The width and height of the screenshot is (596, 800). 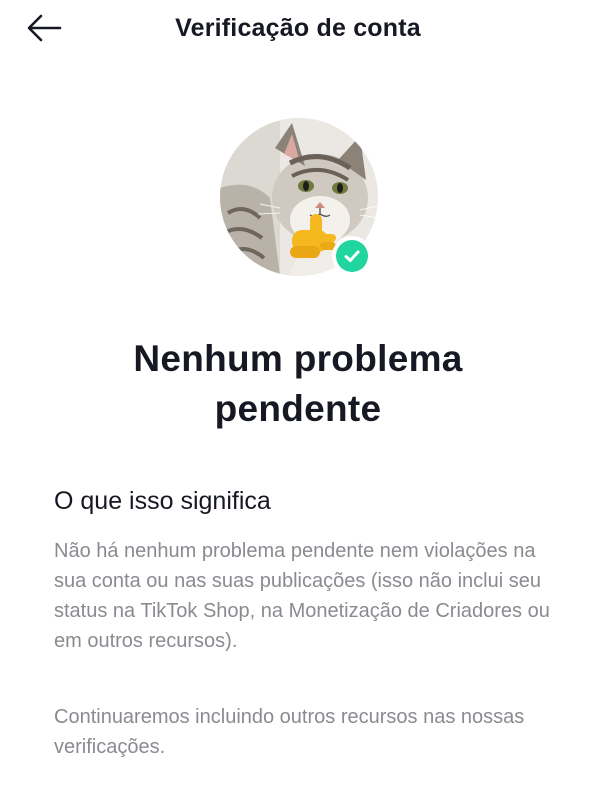 I want to click on verified-badge, so click(x=352, y=256).